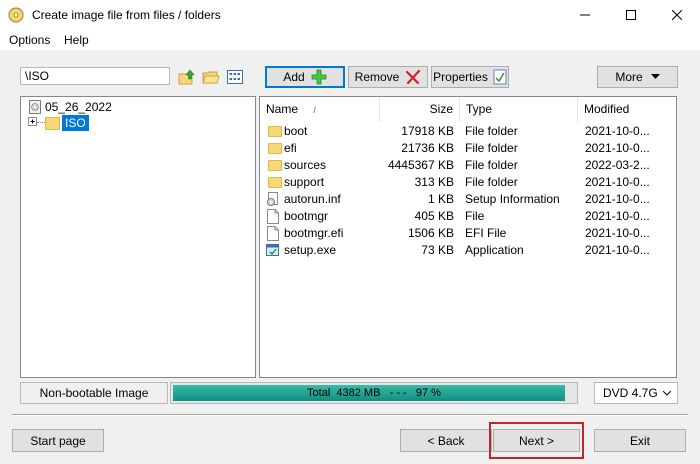 This screenshot has width=700, height=464. I want to click on properties-label: Properties, so click(460, 77).